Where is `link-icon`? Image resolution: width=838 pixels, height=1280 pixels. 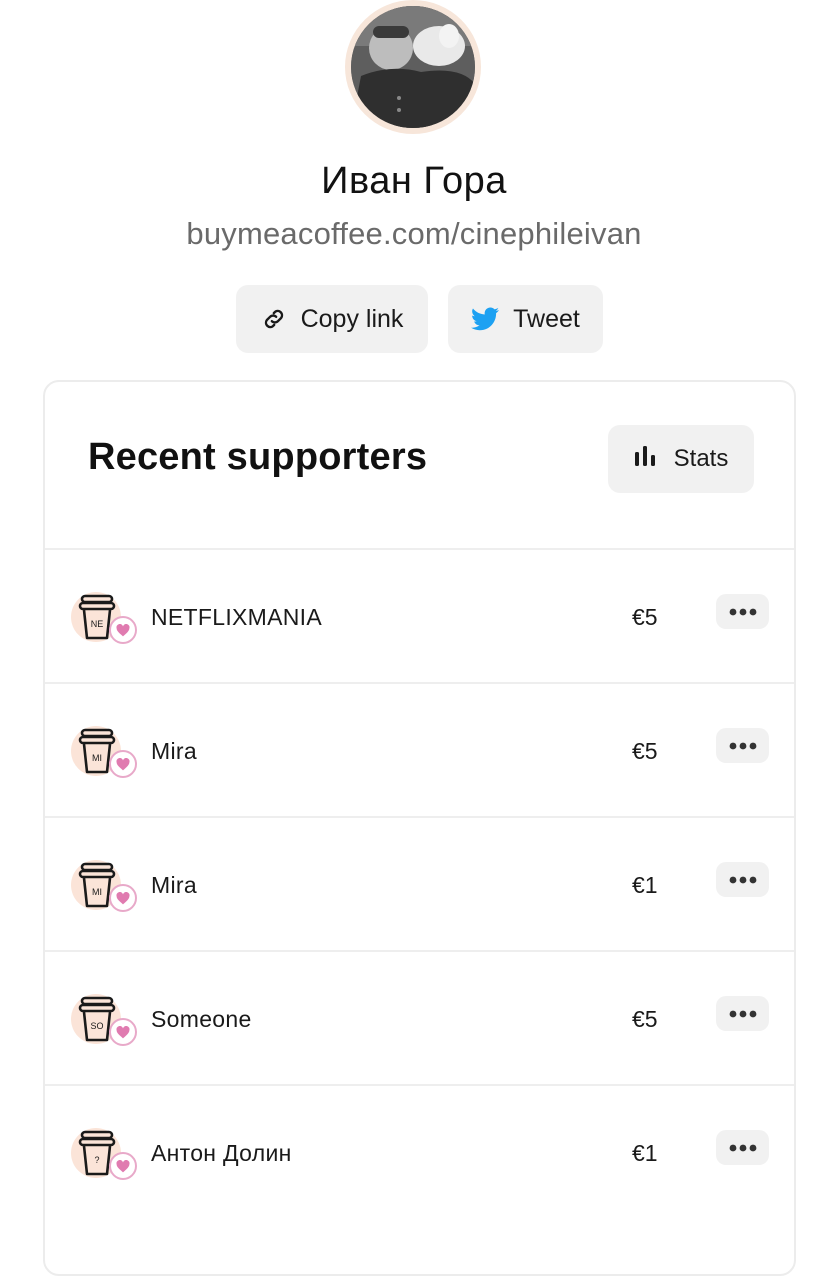 link-icon is located at coordinates (274, 319).